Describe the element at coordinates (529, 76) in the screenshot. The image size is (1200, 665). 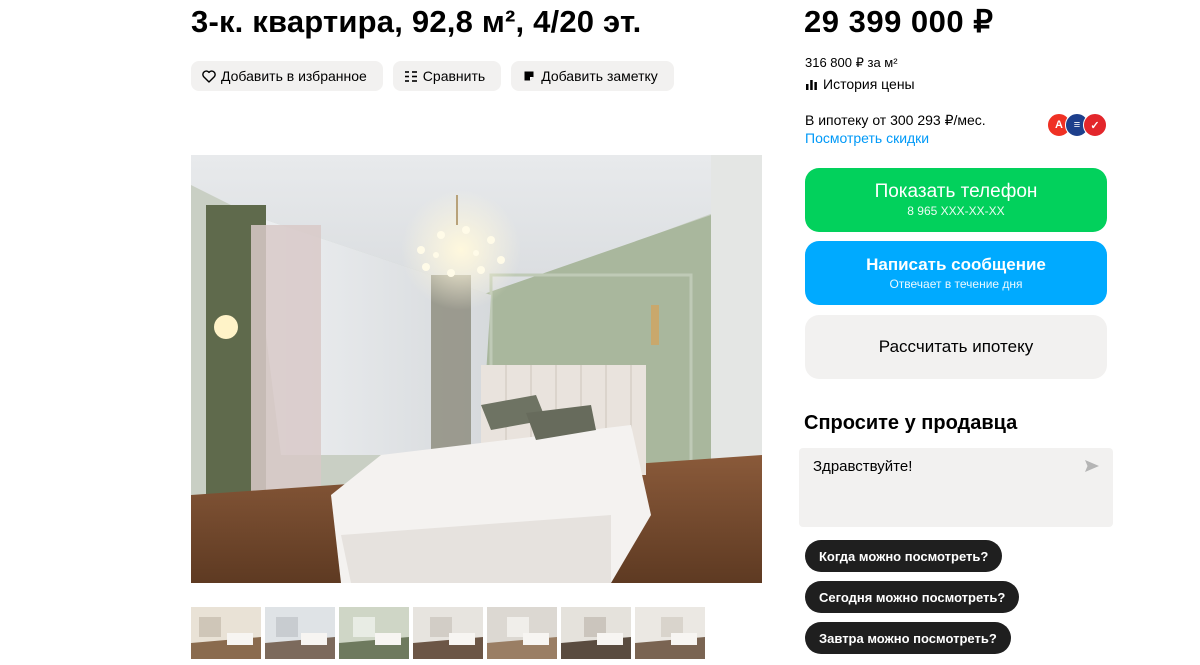
I see `note-icon` at that location.